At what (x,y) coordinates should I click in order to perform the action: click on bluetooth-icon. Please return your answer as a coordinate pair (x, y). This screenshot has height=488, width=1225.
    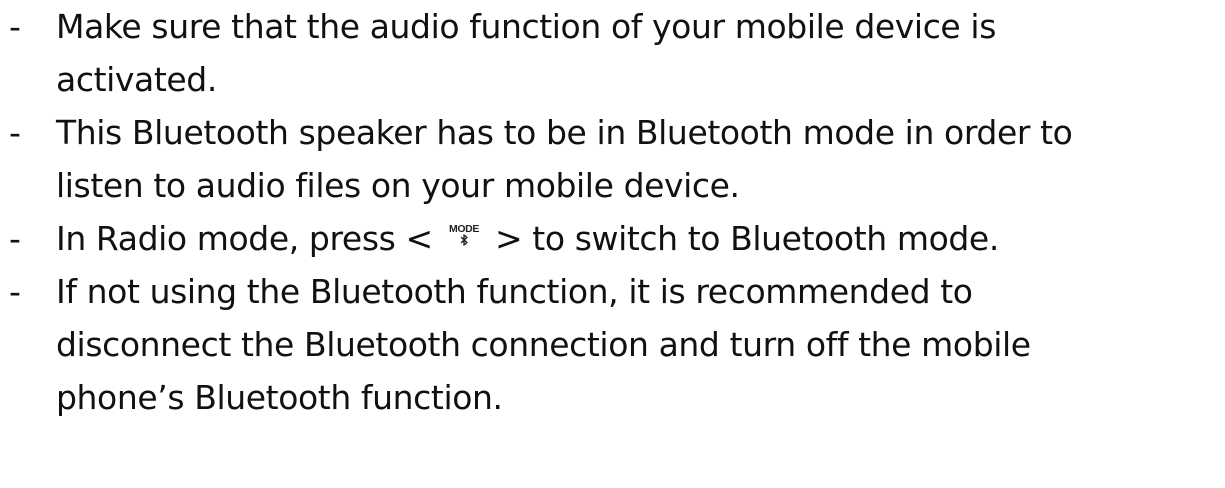
    Looking at the image, I should click on (464, 240).